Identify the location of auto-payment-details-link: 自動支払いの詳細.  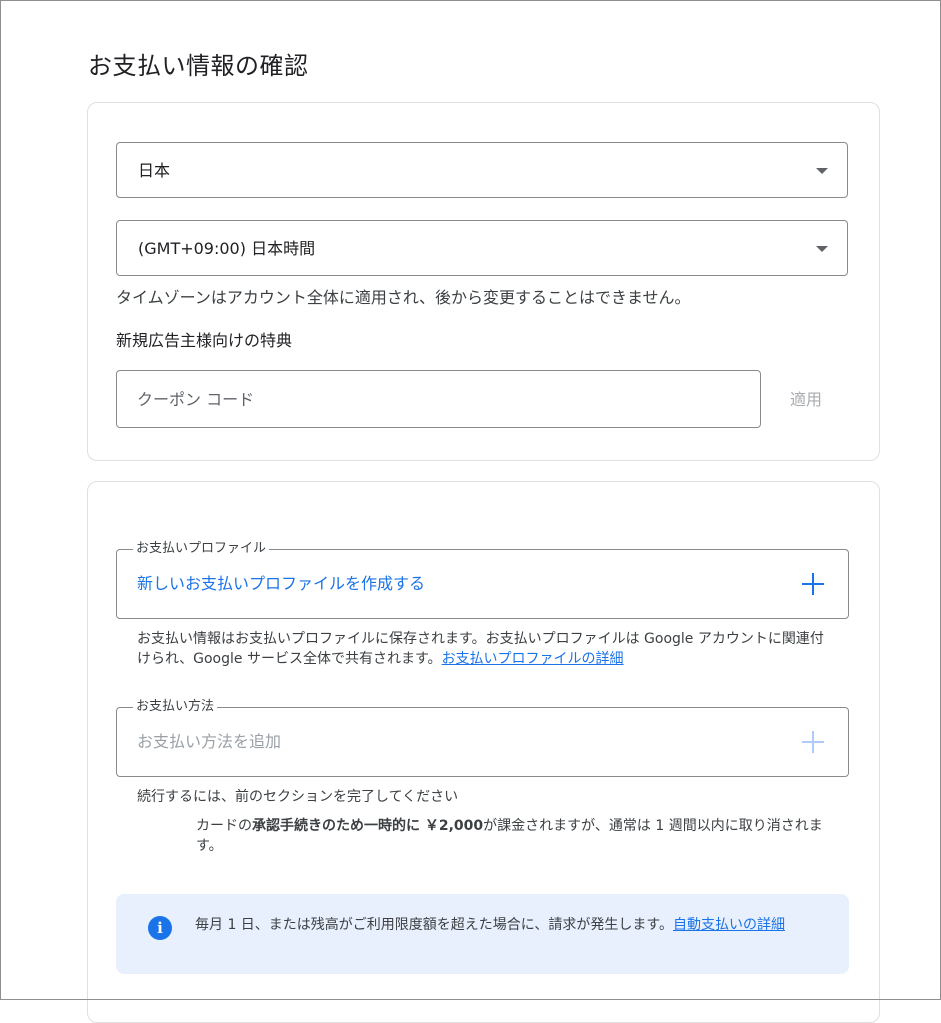
(729, 925).